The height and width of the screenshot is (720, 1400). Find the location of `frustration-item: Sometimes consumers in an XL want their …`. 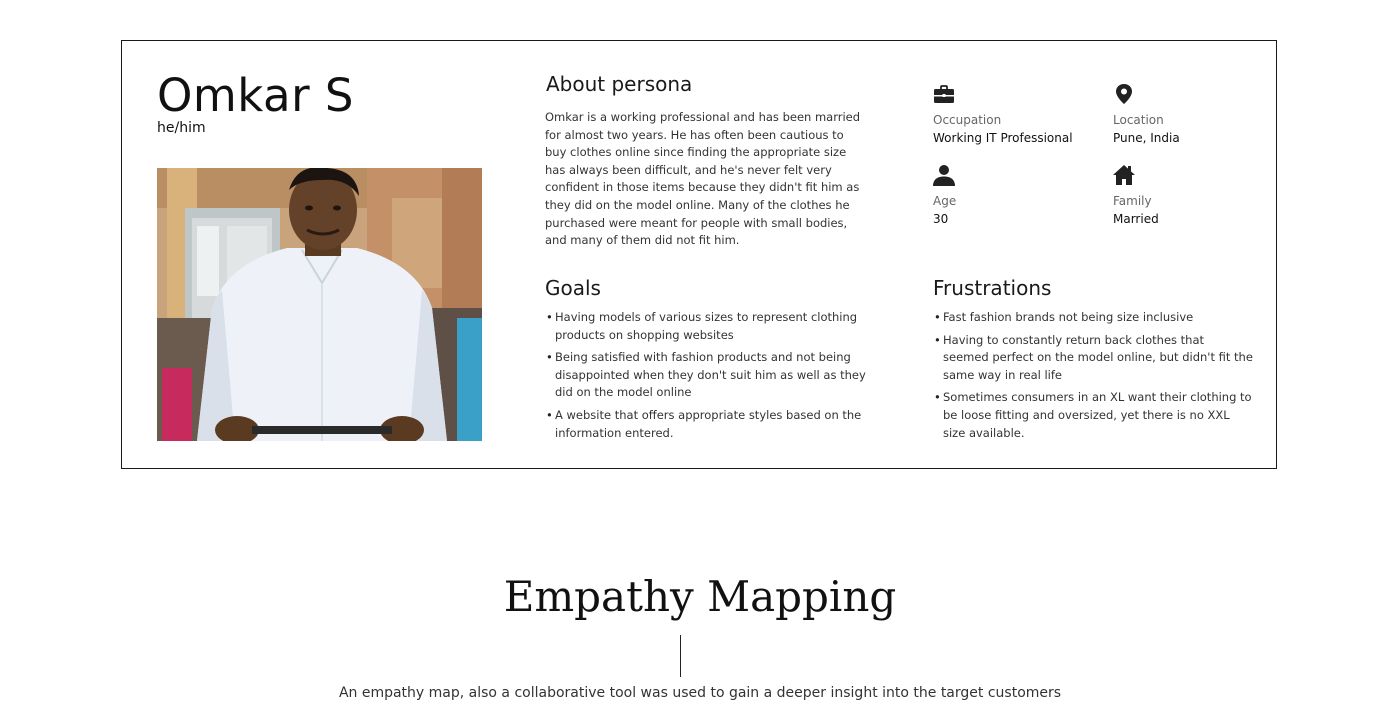

frustration-item: Sometimes consumers in an XL want their … is located at coordinates (1093, 415).